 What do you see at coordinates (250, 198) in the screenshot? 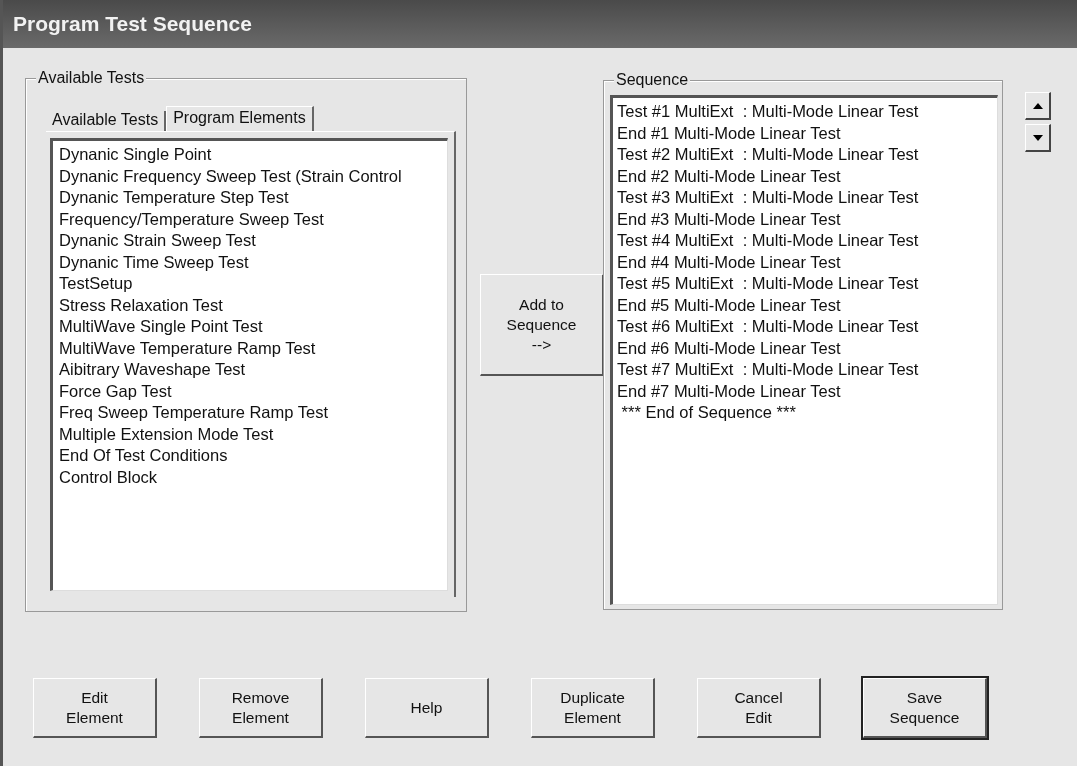
I see `test-item: Dynanic Temperature Step Test` at bounding box center [250, 198].